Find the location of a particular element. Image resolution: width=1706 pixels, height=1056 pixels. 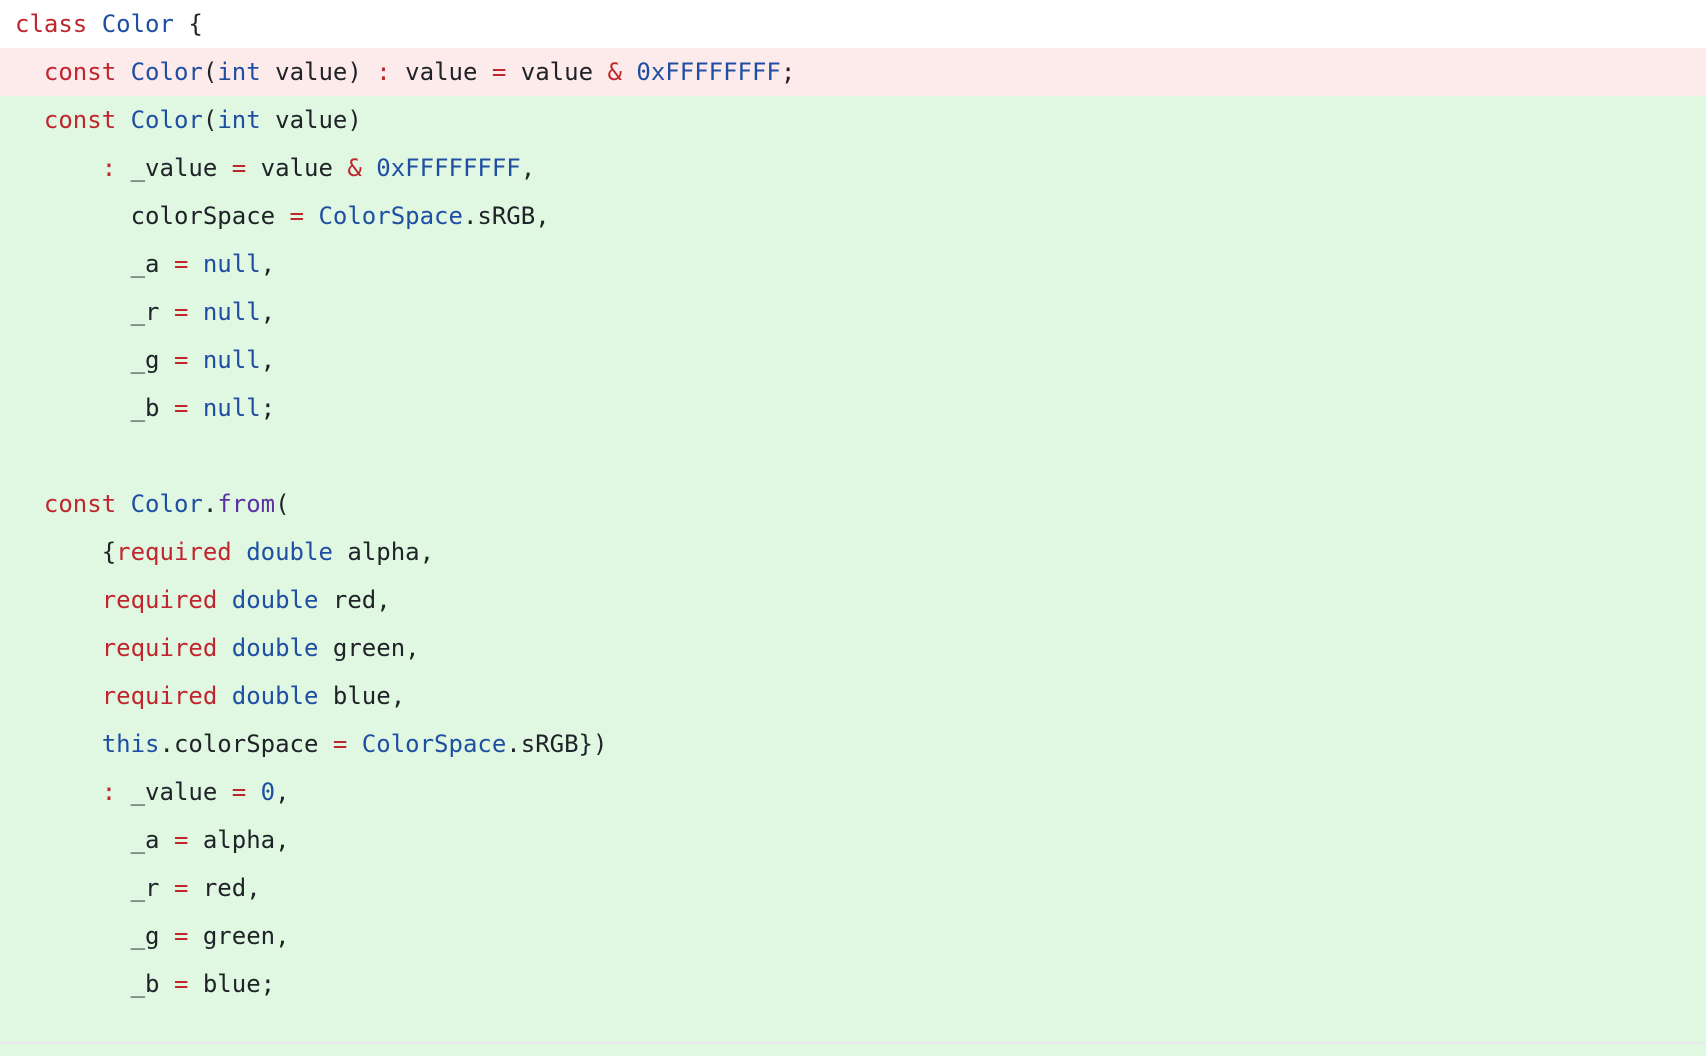

code-line-added: _a = null, is located at coordinates (853, 264).